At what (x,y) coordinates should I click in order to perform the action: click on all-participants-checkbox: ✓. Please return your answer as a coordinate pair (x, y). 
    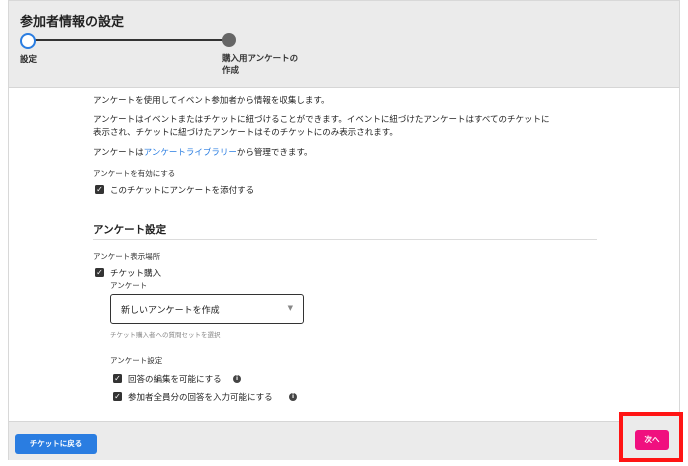
    Looking at the image, I should click on (117, 396).